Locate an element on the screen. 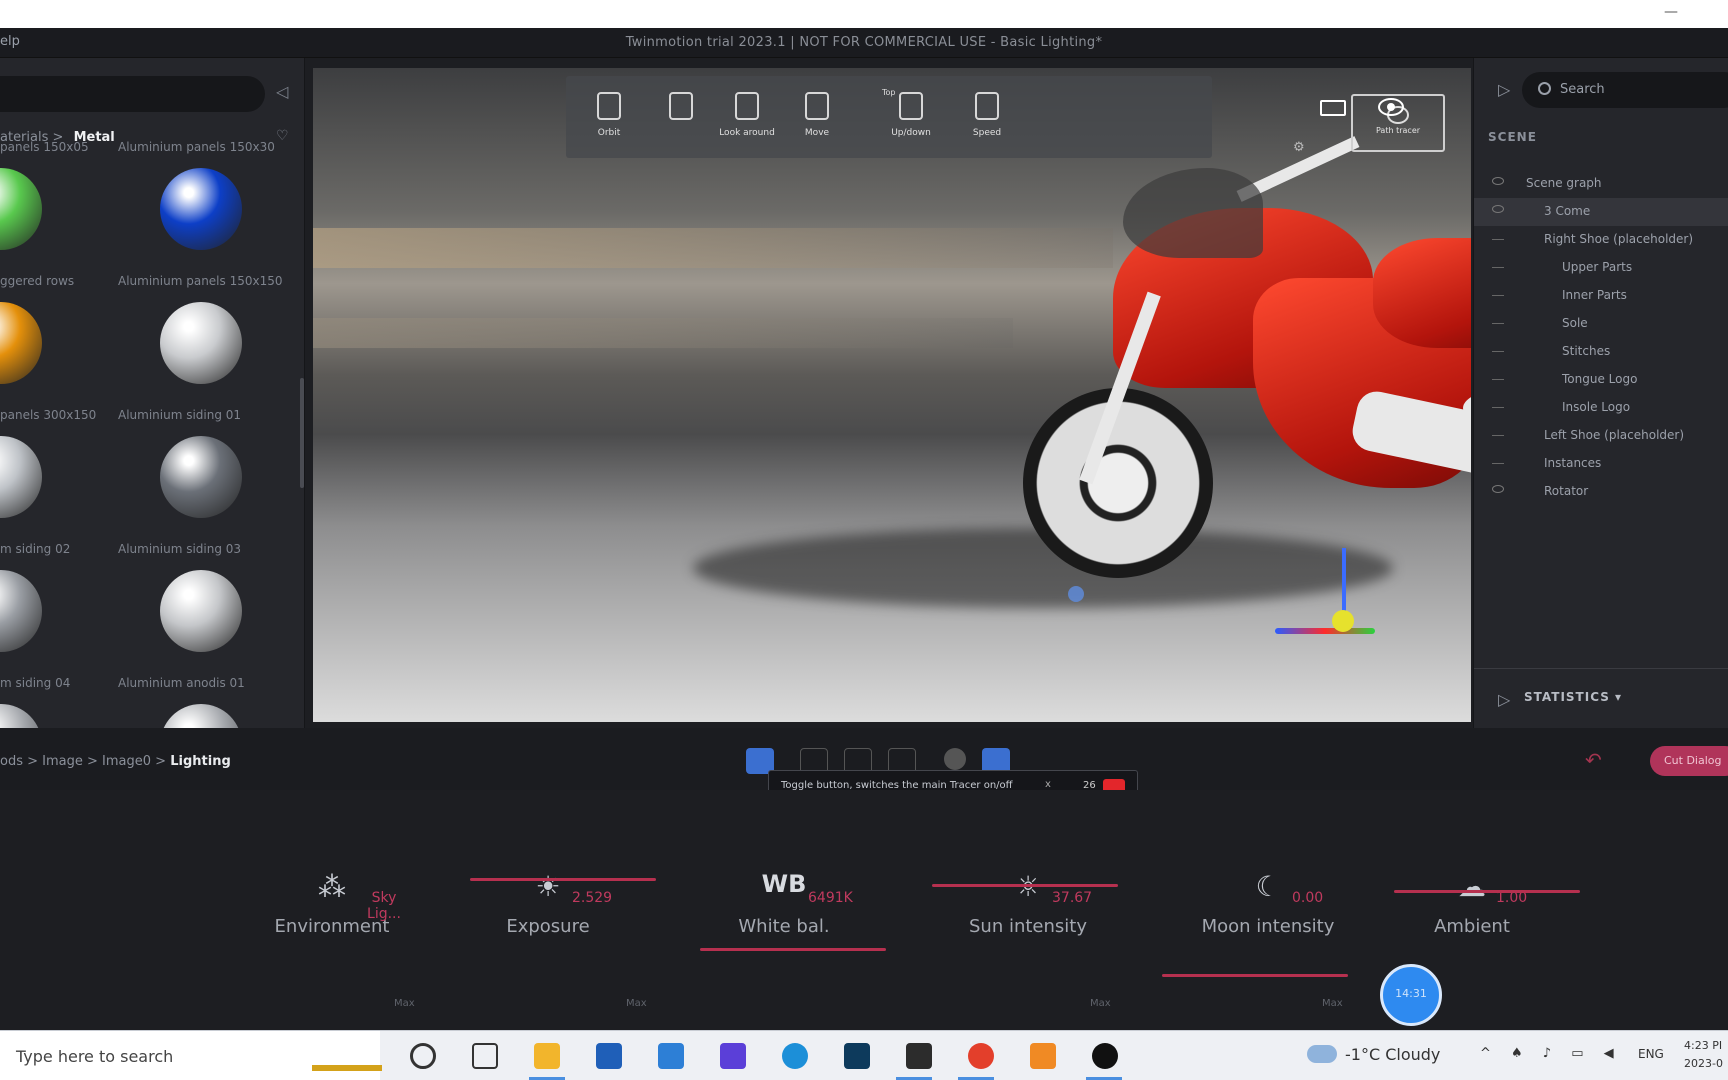 The width and height of the screenshot is (1728, 1080). visual-studio-icon is located at coordinates (733, 1056).